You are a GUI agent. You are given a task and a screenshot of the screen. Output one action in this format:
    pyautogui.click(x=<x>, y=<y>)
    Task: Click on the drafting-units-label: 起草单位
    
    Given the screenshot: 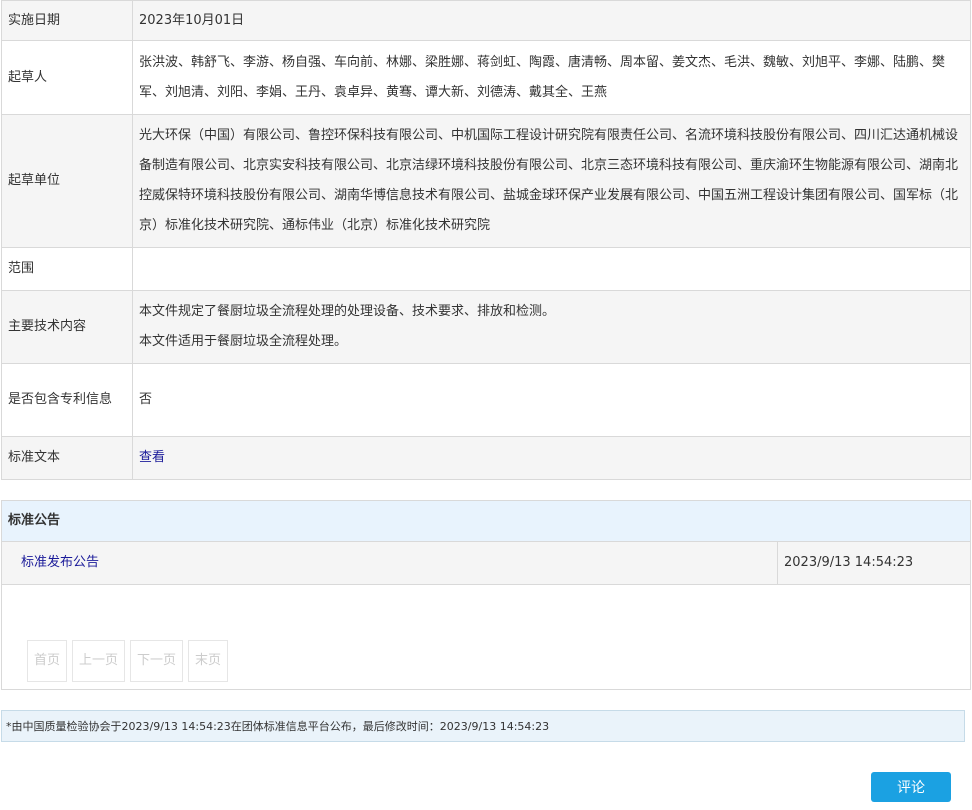 What is the action you would take?
    pyautogui.click(x=67, y=181)
    